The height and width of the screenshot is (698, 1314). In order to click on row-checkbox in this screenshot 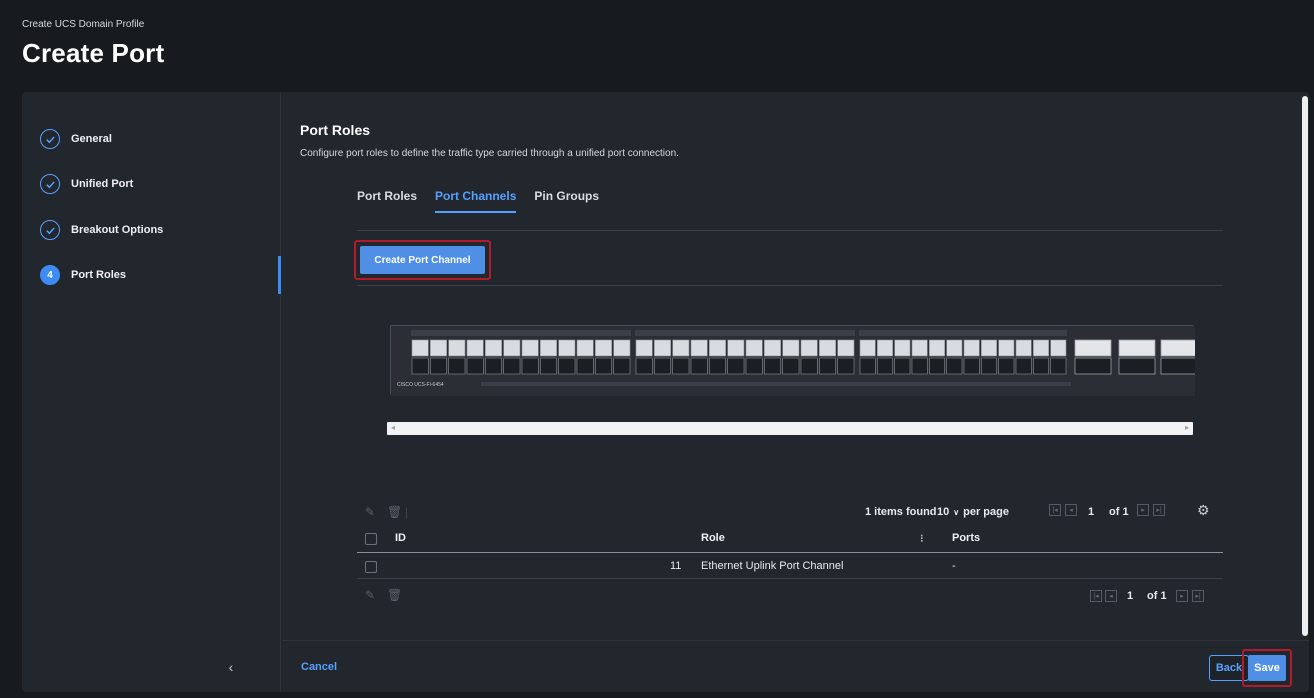, I will do `click(371, 567)`.